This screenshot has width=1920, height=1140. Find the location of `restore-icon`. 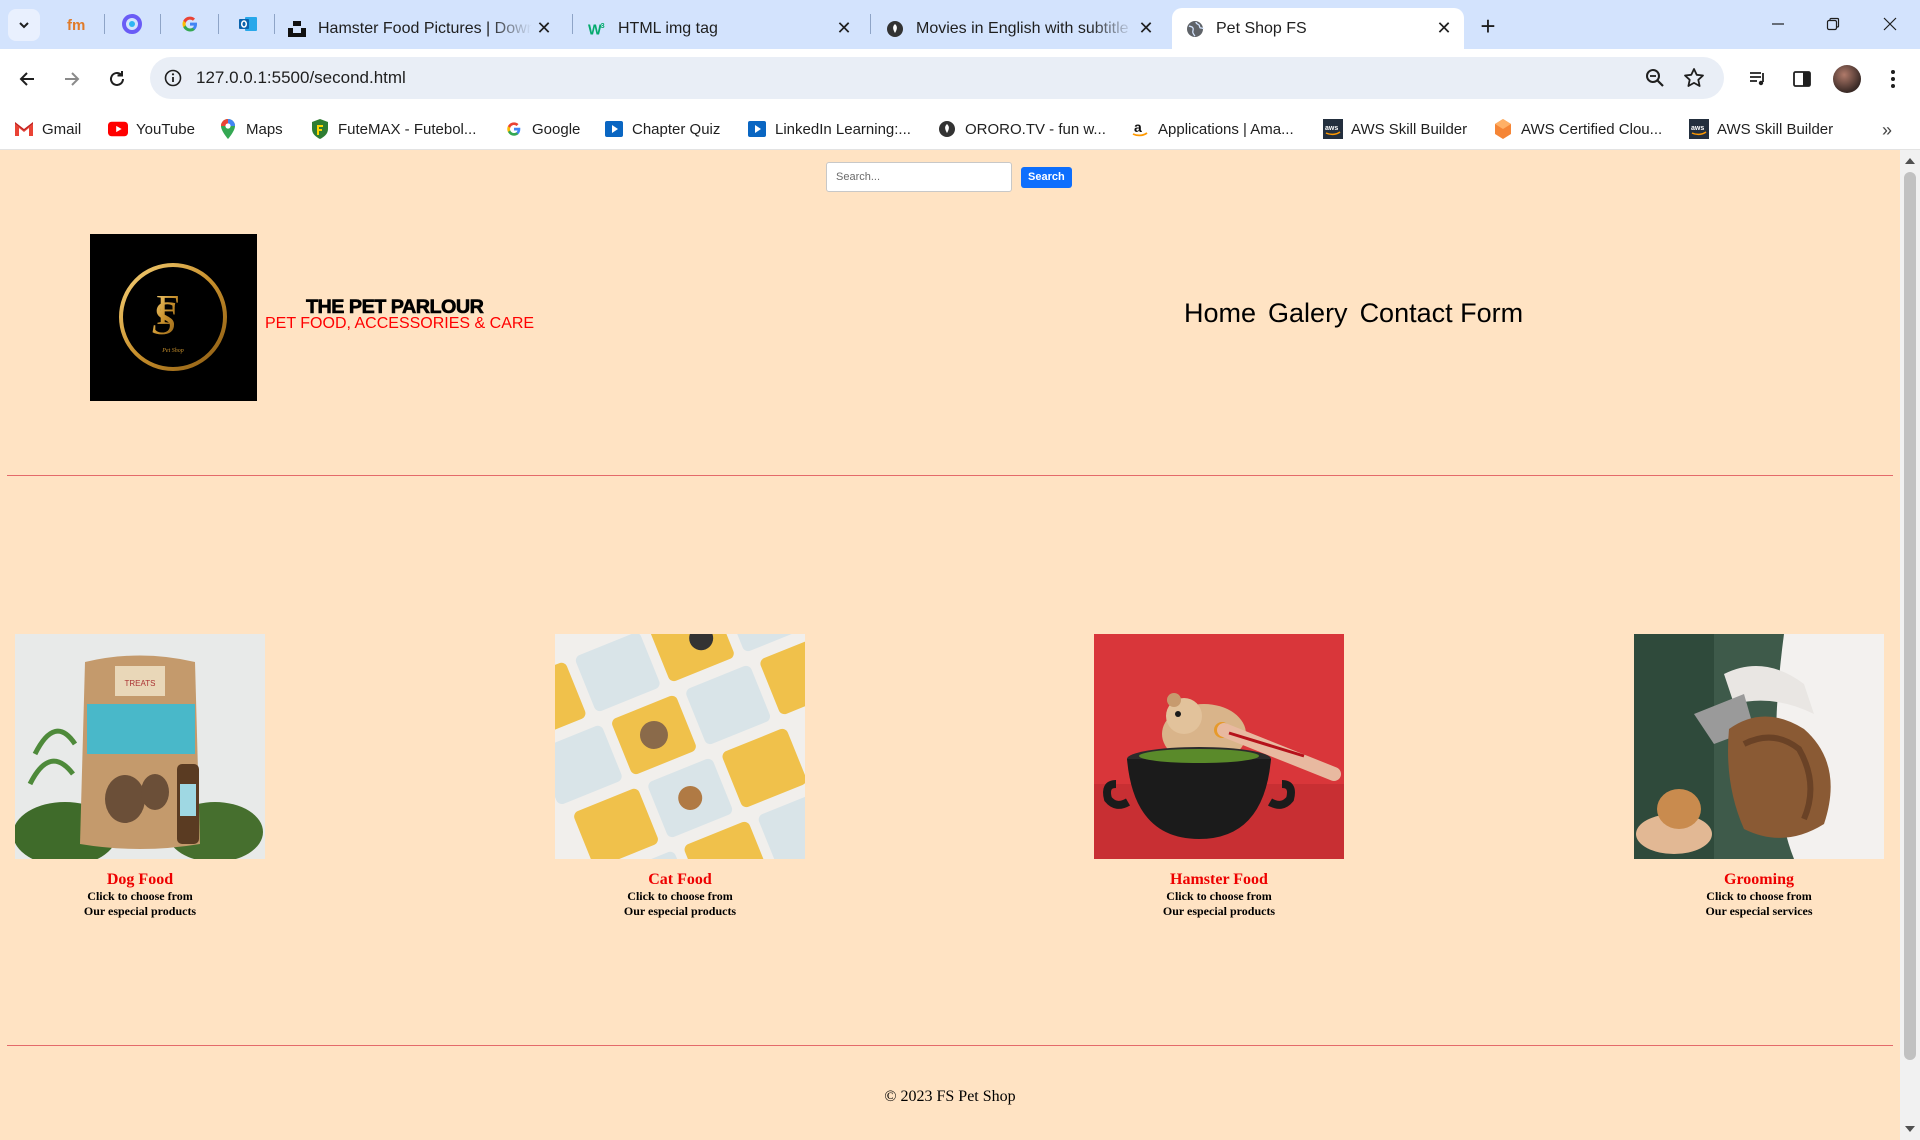

restore-icon is located at coordinates (1833, 24).